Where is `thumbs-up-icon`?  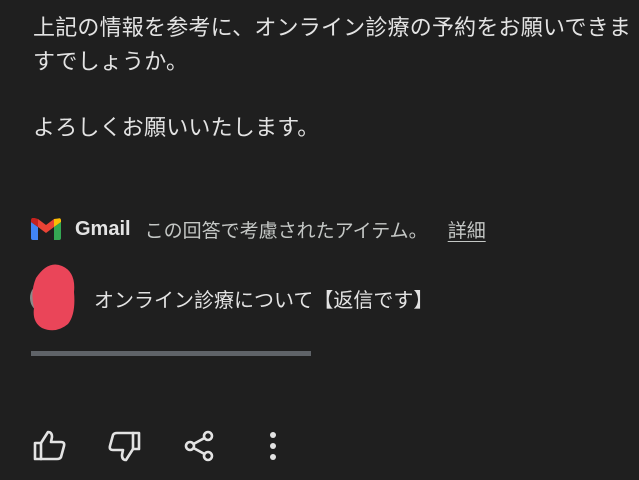 thumbs-up-icon is located at coordinates (49, 445).